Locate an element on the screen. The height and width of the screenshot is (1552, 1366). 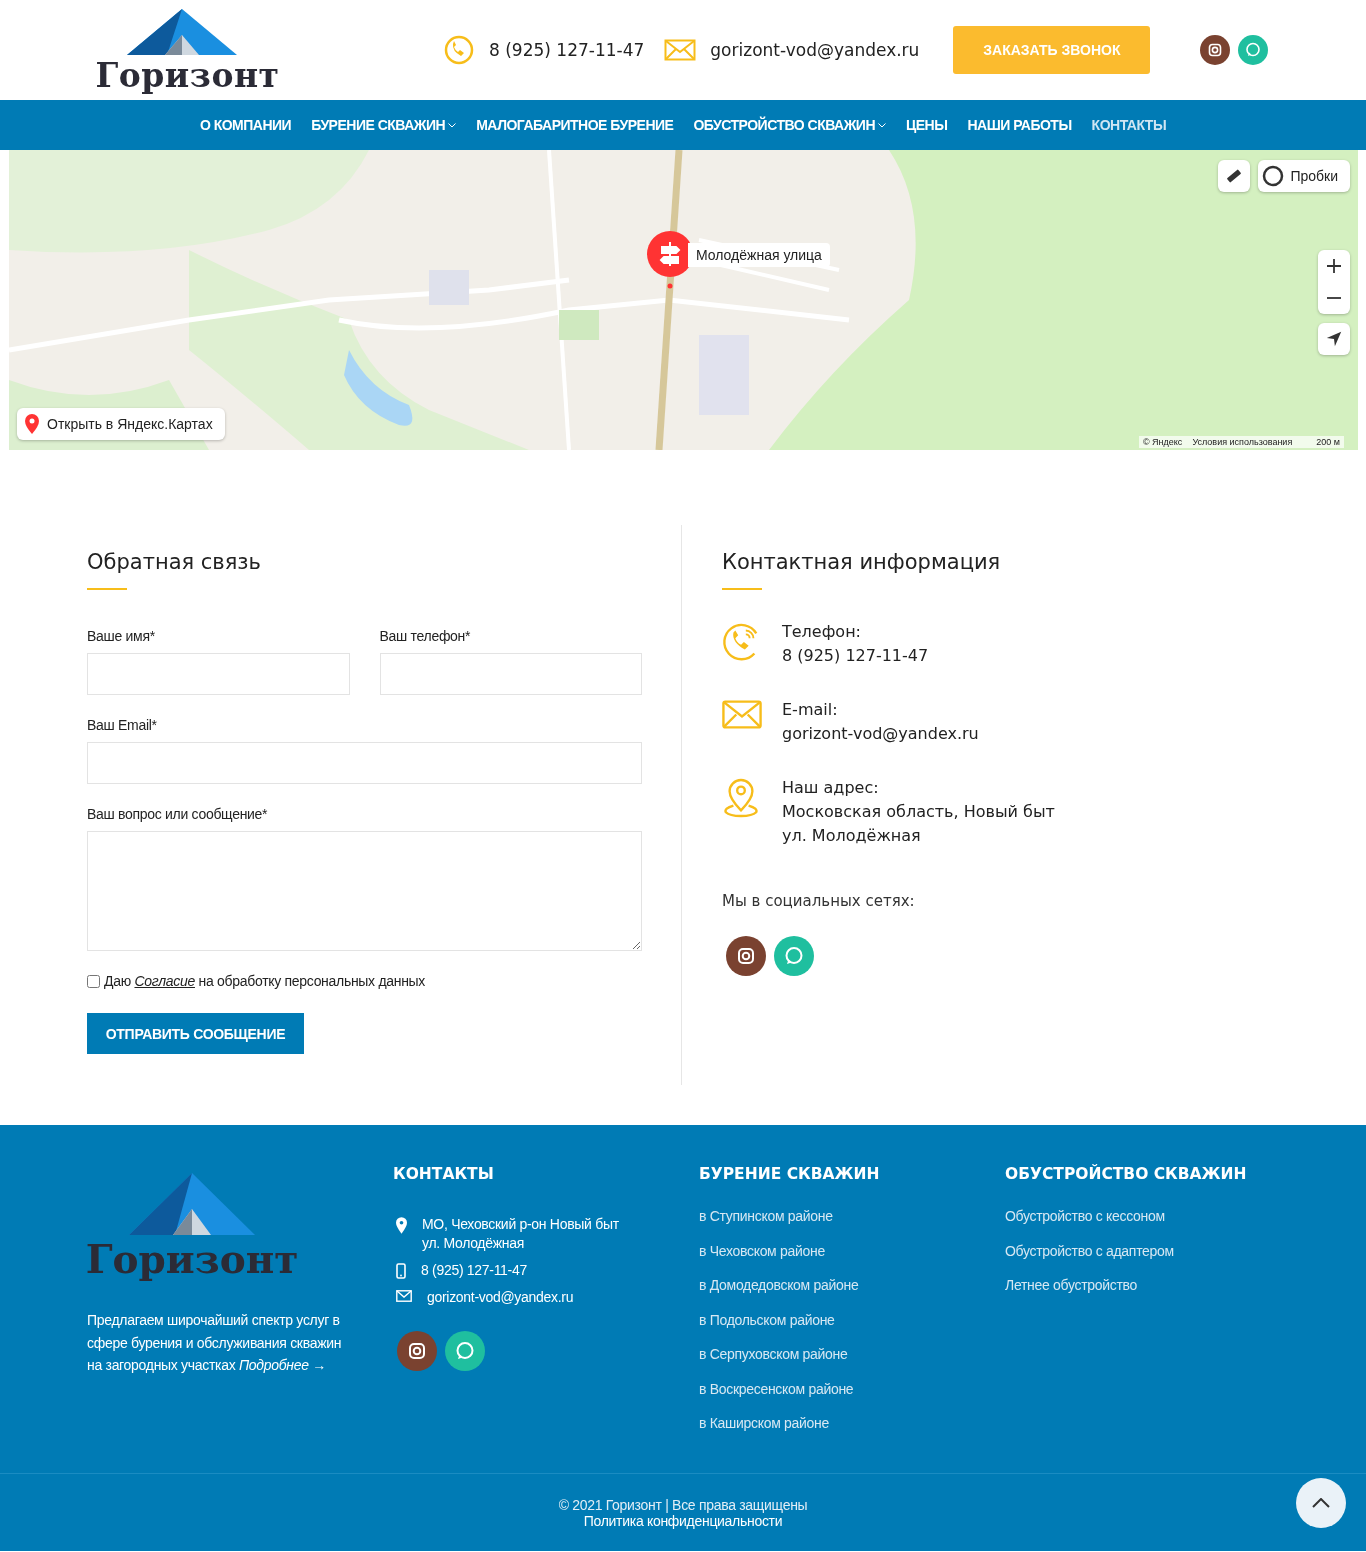
section-title: Контактная информация is located at coordinates (862, 562).